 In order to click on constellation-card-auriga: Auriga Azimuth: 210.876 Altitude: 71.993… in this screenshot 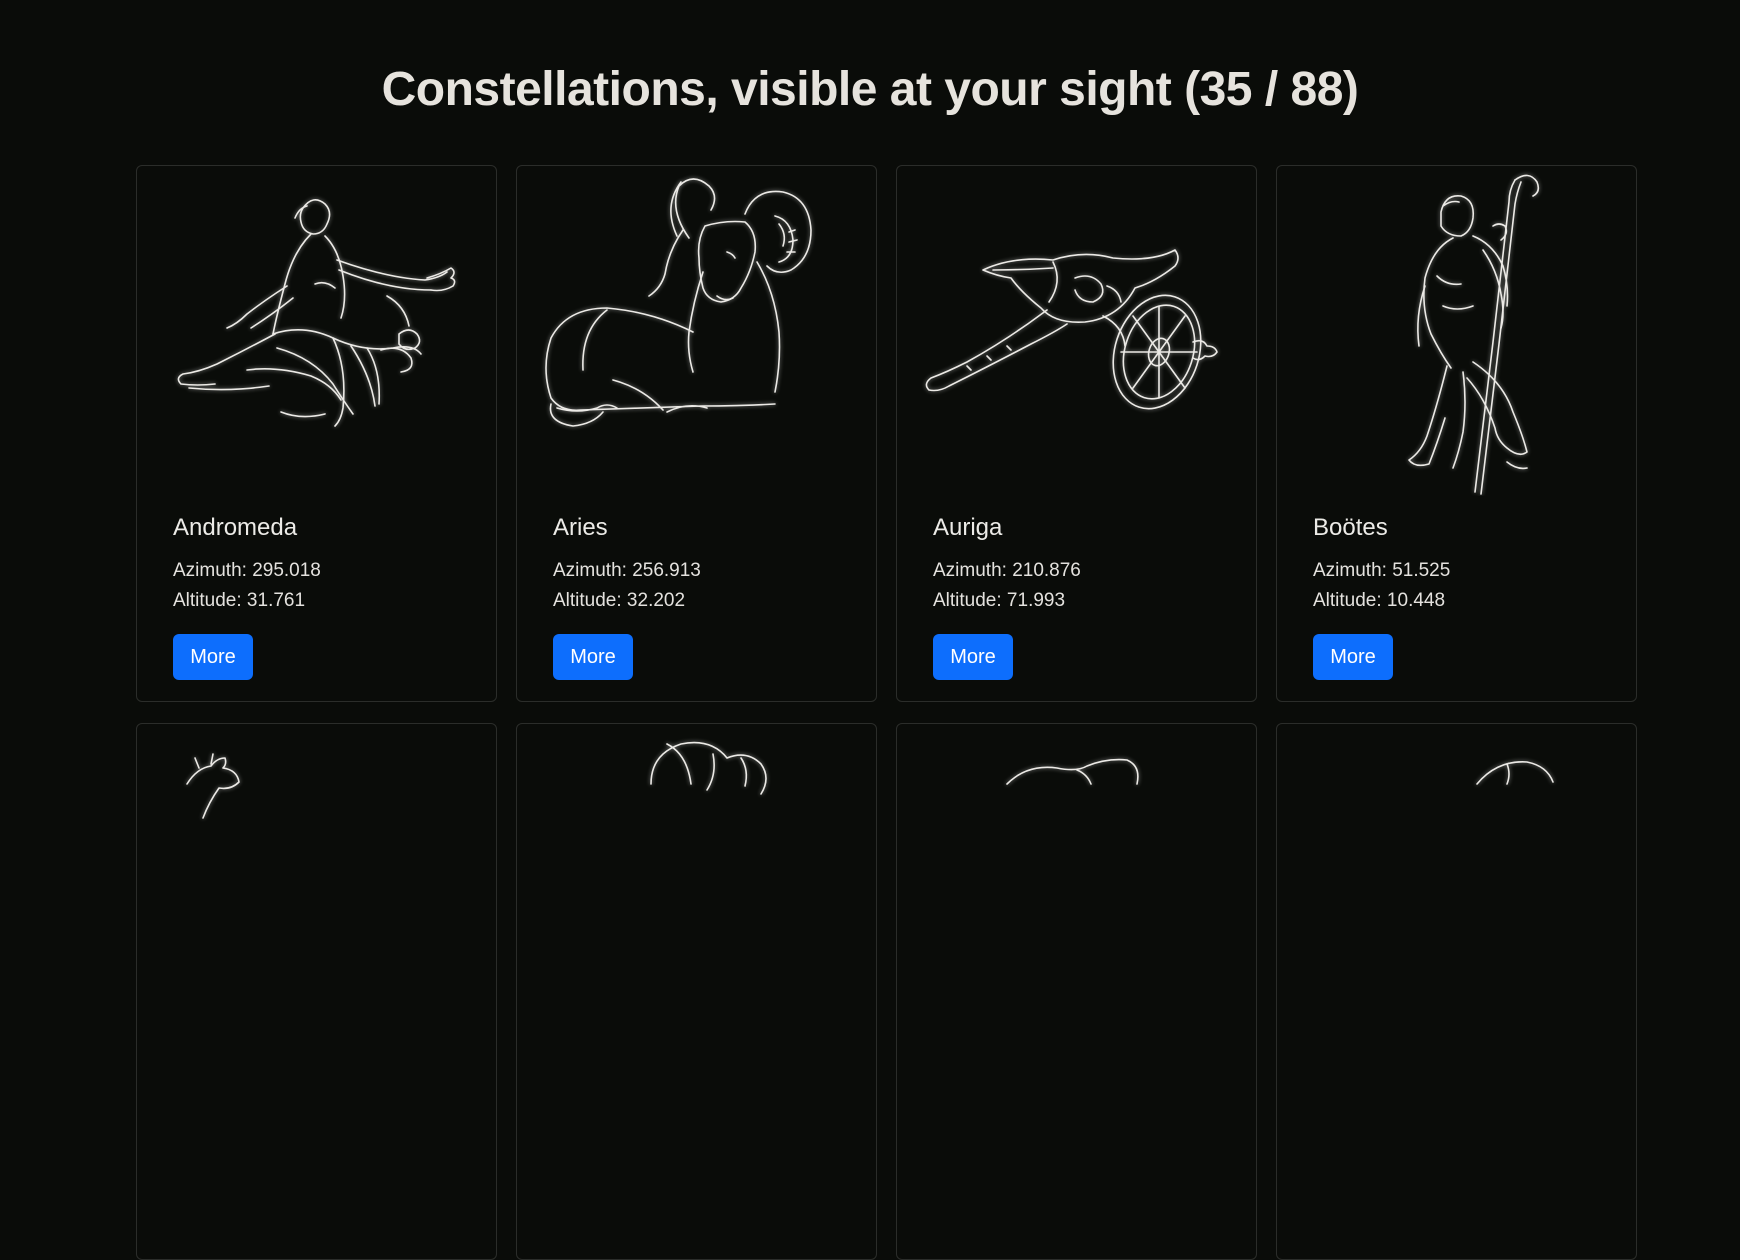, I will do `click(1076, 433)`.